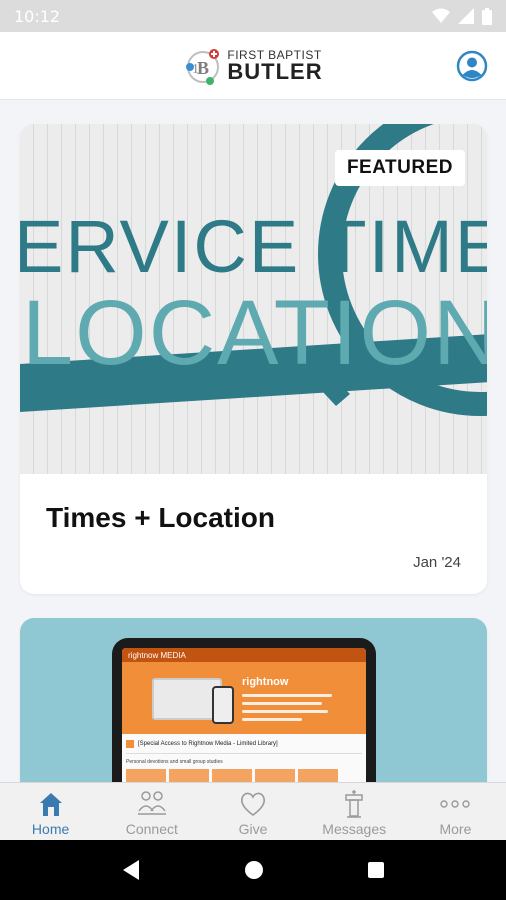 The height and width of the screenshot is (900, 506). I want to click on home-circle-icon, so click(254, 870).